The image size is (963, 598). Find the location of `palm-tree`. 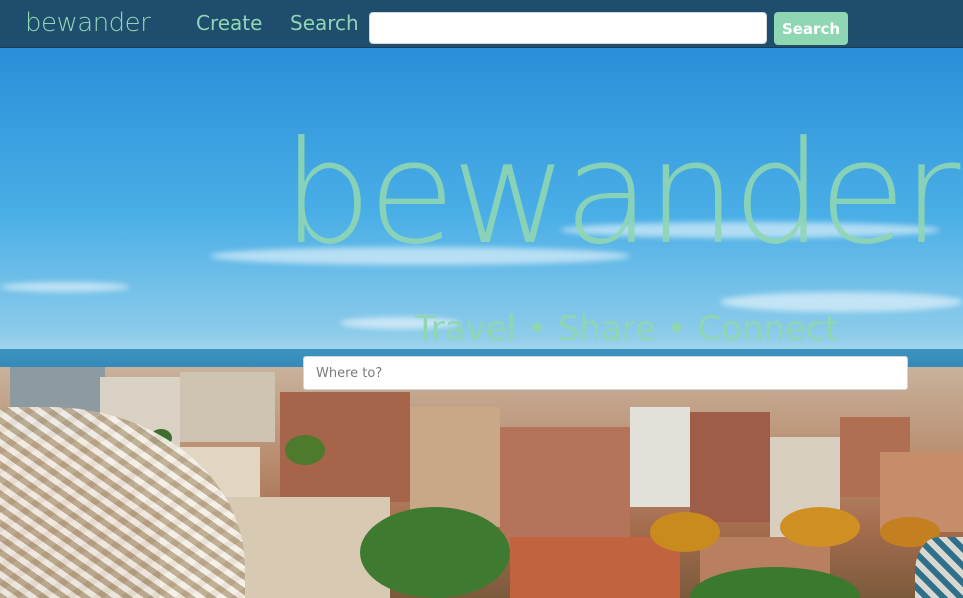

palm-tree is located at coordinates (435, 552).